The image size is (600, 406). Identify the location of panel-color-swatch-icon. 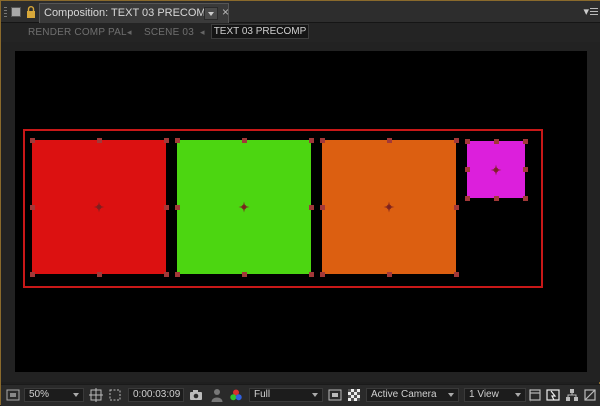
(16, 12).